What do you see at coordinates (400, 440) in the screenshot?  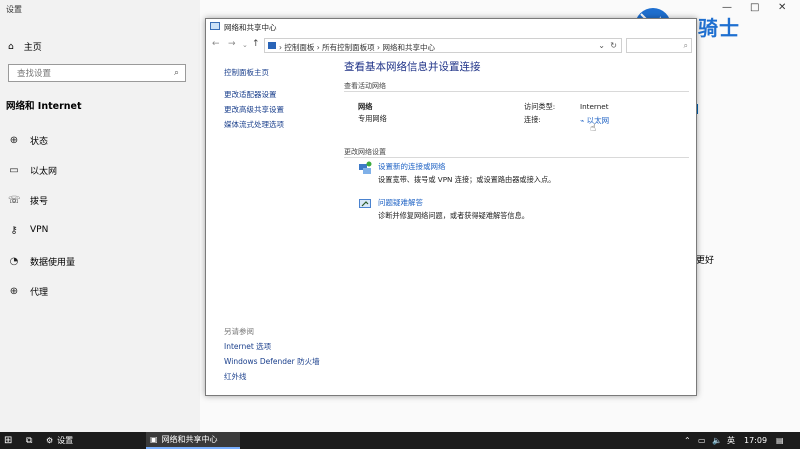 I see `taskbar: ⊞ ⧉ ⚙ 设置 ▣ 网络和共享中心 ⌃ ▭ 🔈 英 17:09 ▤` at bounding box center [400, 440].